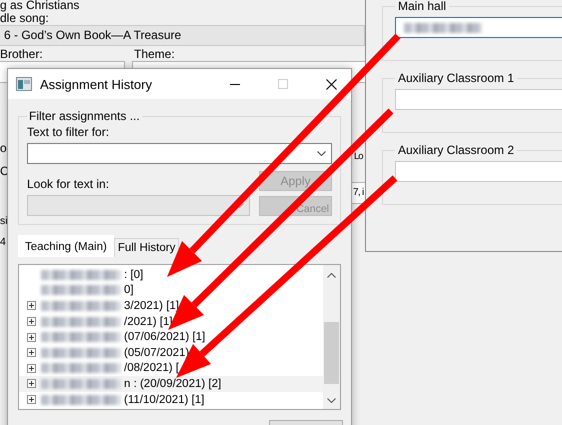 This screenshot has width=562, height=425. What do you see at coordinates (24, 18) in the screenshot?
I see `field-label: dle song:` at bounding box center [24, 18].